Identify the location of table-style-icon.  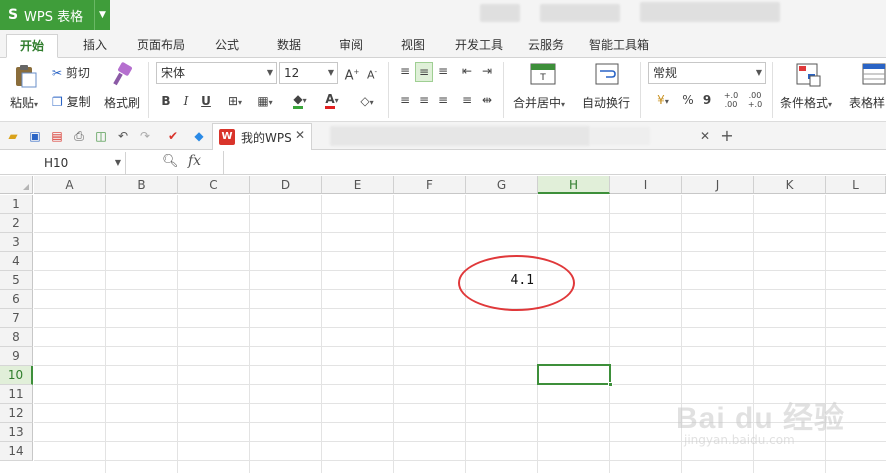
(874, 75).